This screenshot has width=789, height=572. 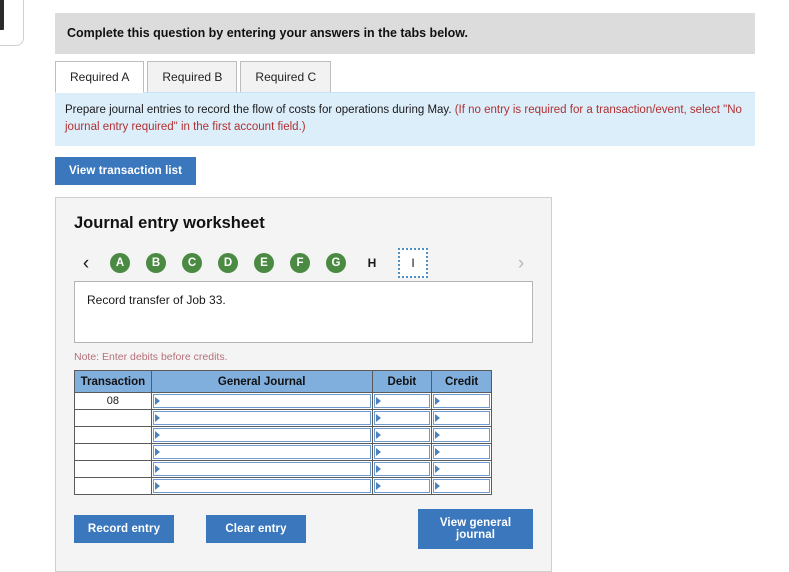 What do you see at coordinates (113, 401) in the screenshot?
I see `transaction-number-cell: 08` at bounding box center [113, 401].